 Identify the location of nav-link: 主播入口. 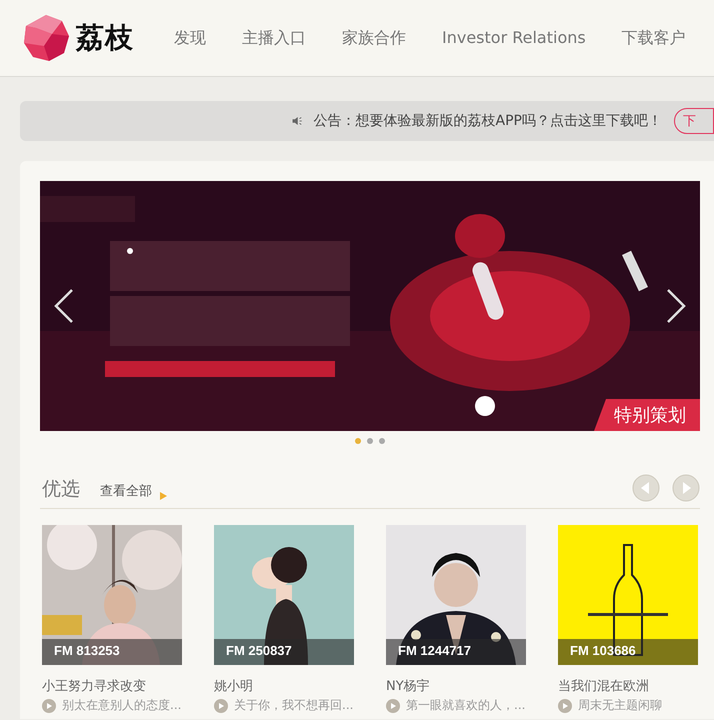
(274, 38).